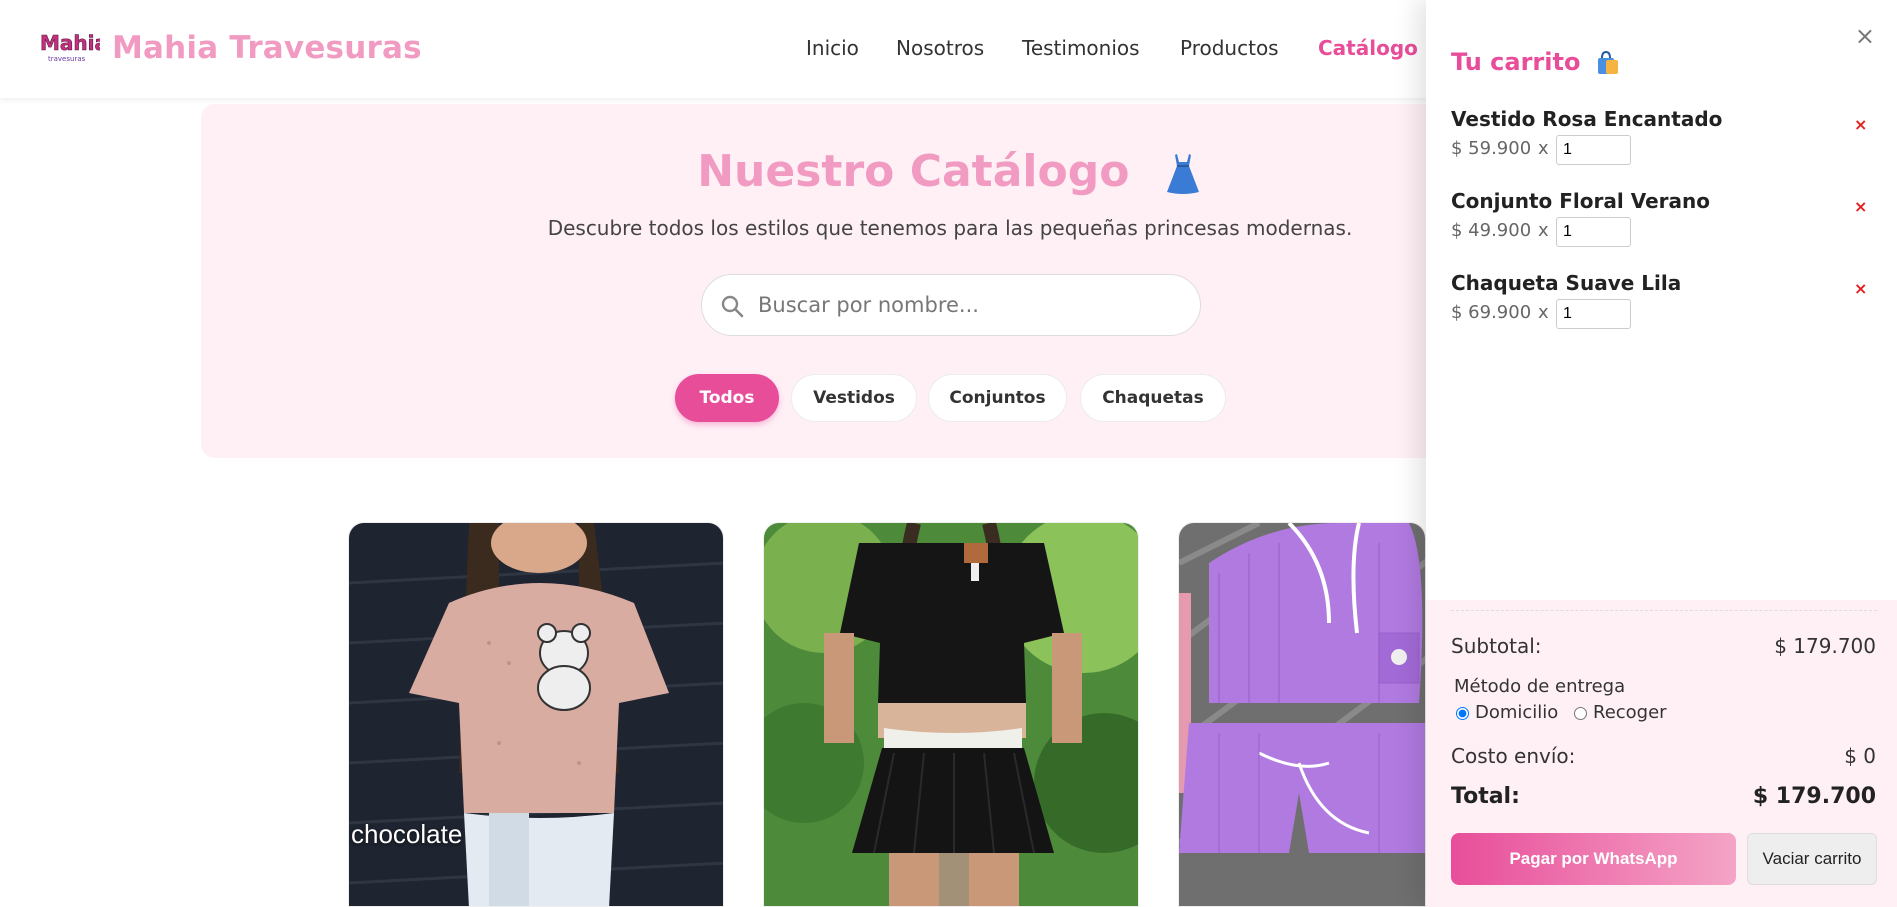 The width and height of the screenshot is (1897, 907). Describe the element at coordinates (1517, 712) in the screenshot. I see `radio-domicilio-label: Domicilio` at that location.